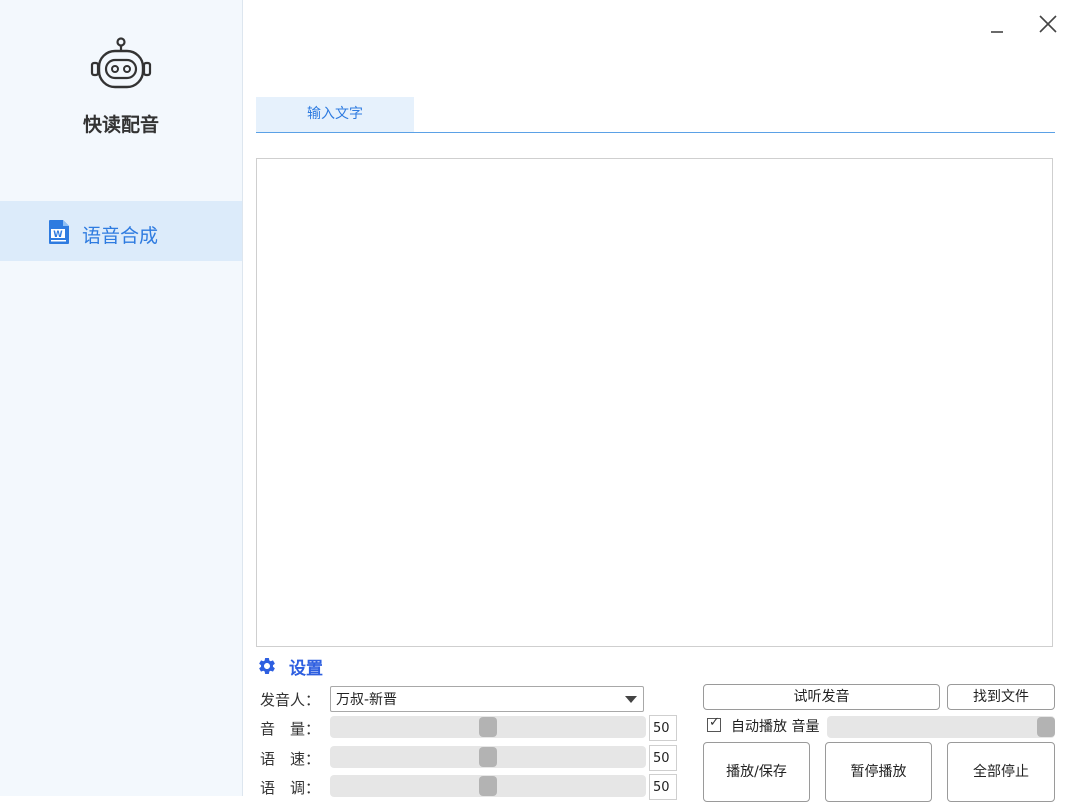 The width and height of the screenshot is (1072, 802). I want to click on svg-text: W, so click(58, 235).